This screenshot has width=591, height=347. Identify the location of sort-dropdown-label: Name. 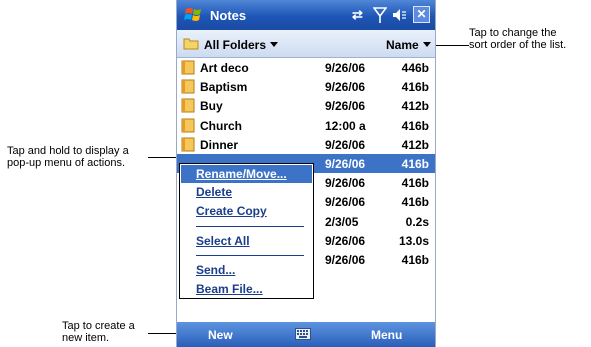
(402, 45).